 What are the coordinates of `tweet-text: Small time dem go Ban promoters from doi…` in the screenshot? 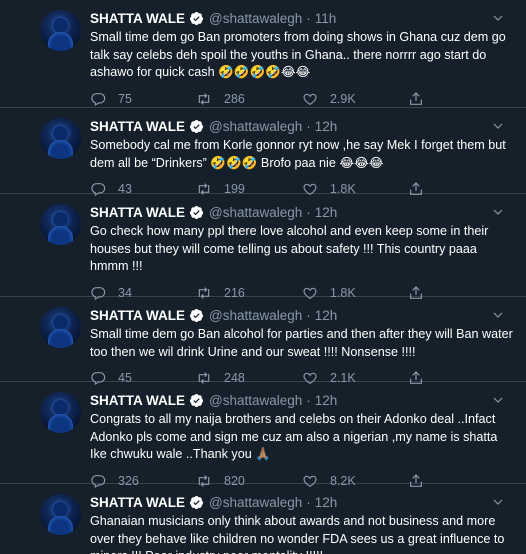 It's located at (298, 54).